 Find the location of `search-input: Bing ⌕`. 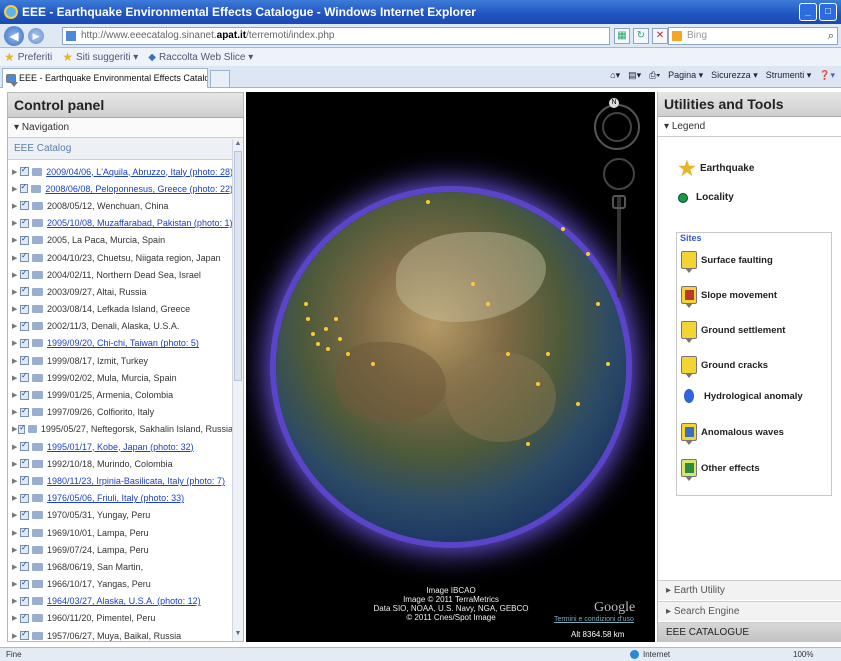

search-input: Bing ⌕ is located at coordinates (753, 36).